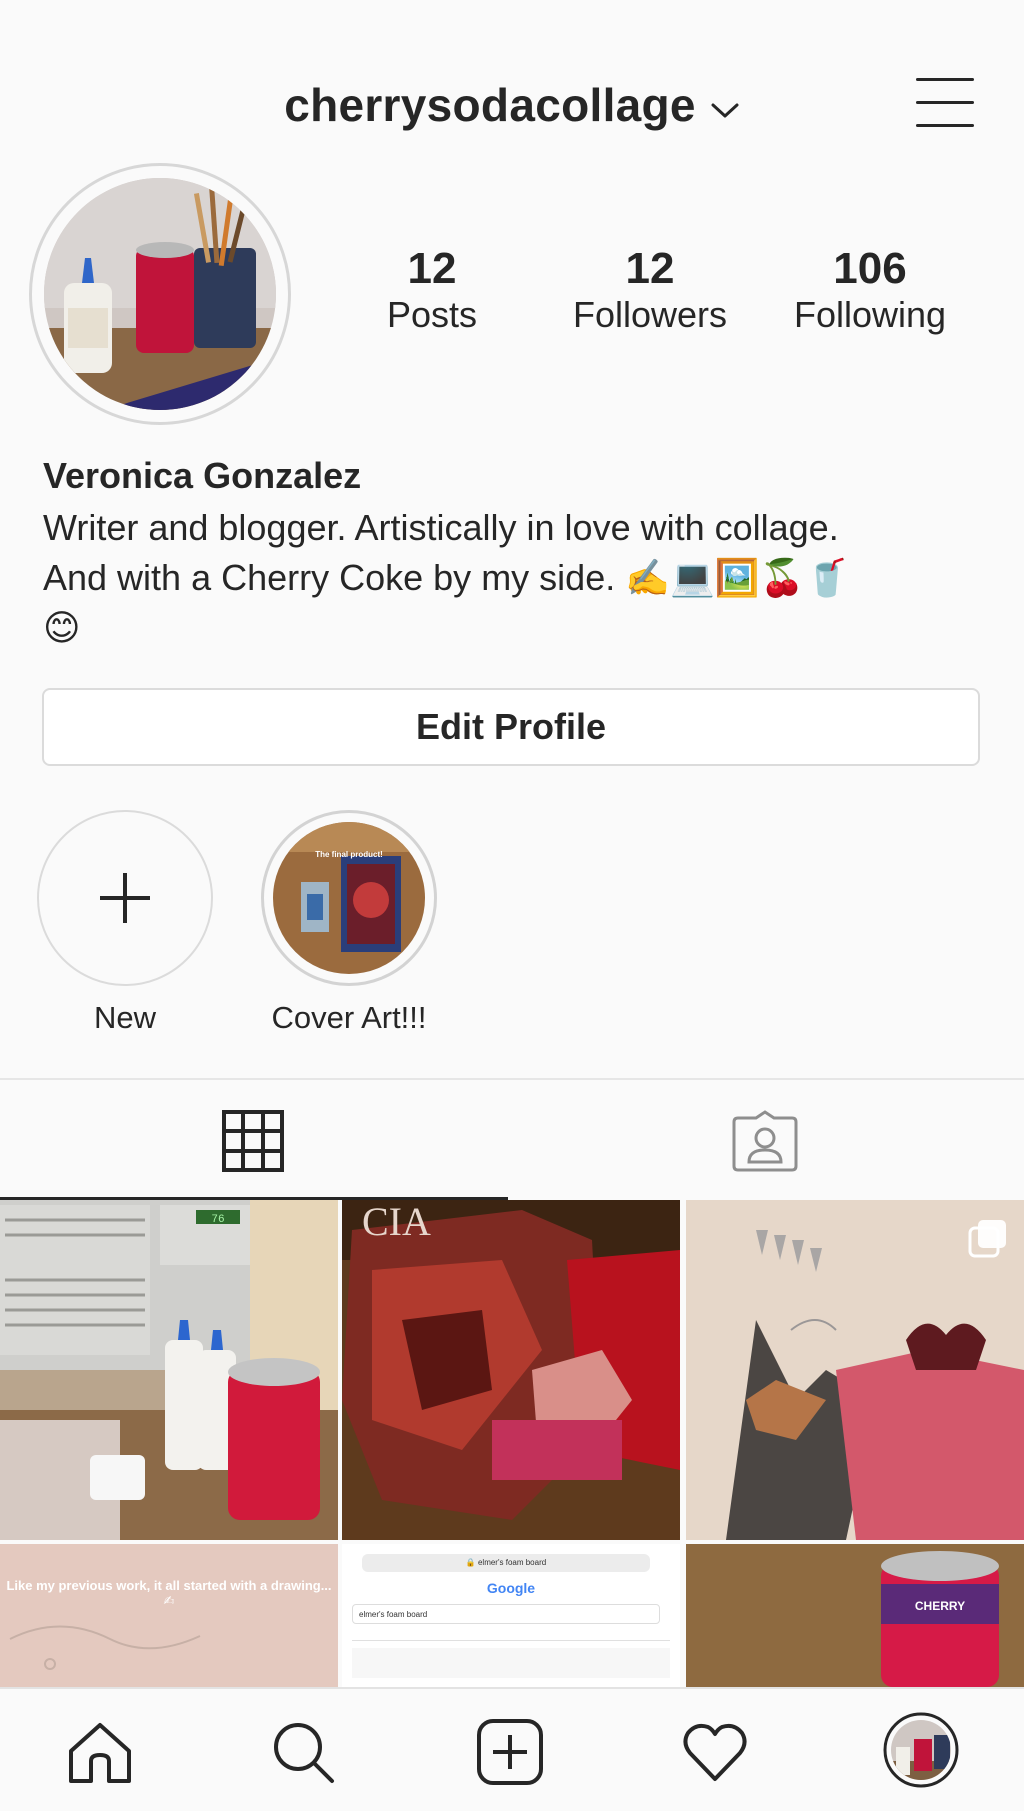 This screenshot has width=1024, height=1811. What do you see at coordinates (169, 1370) in the screenshot?
I see `post-thumbnail: 76` at bounding box center [169, 1370].